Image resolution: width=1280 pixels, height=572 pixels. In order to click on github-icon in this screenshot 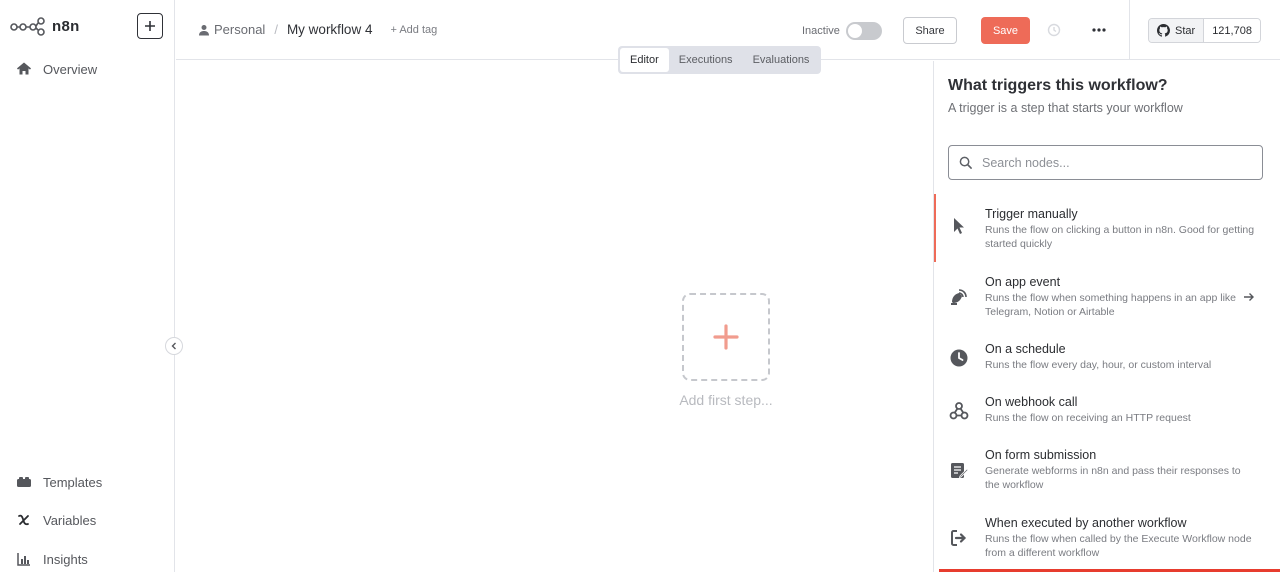, I will do `click(1163, 30)`.